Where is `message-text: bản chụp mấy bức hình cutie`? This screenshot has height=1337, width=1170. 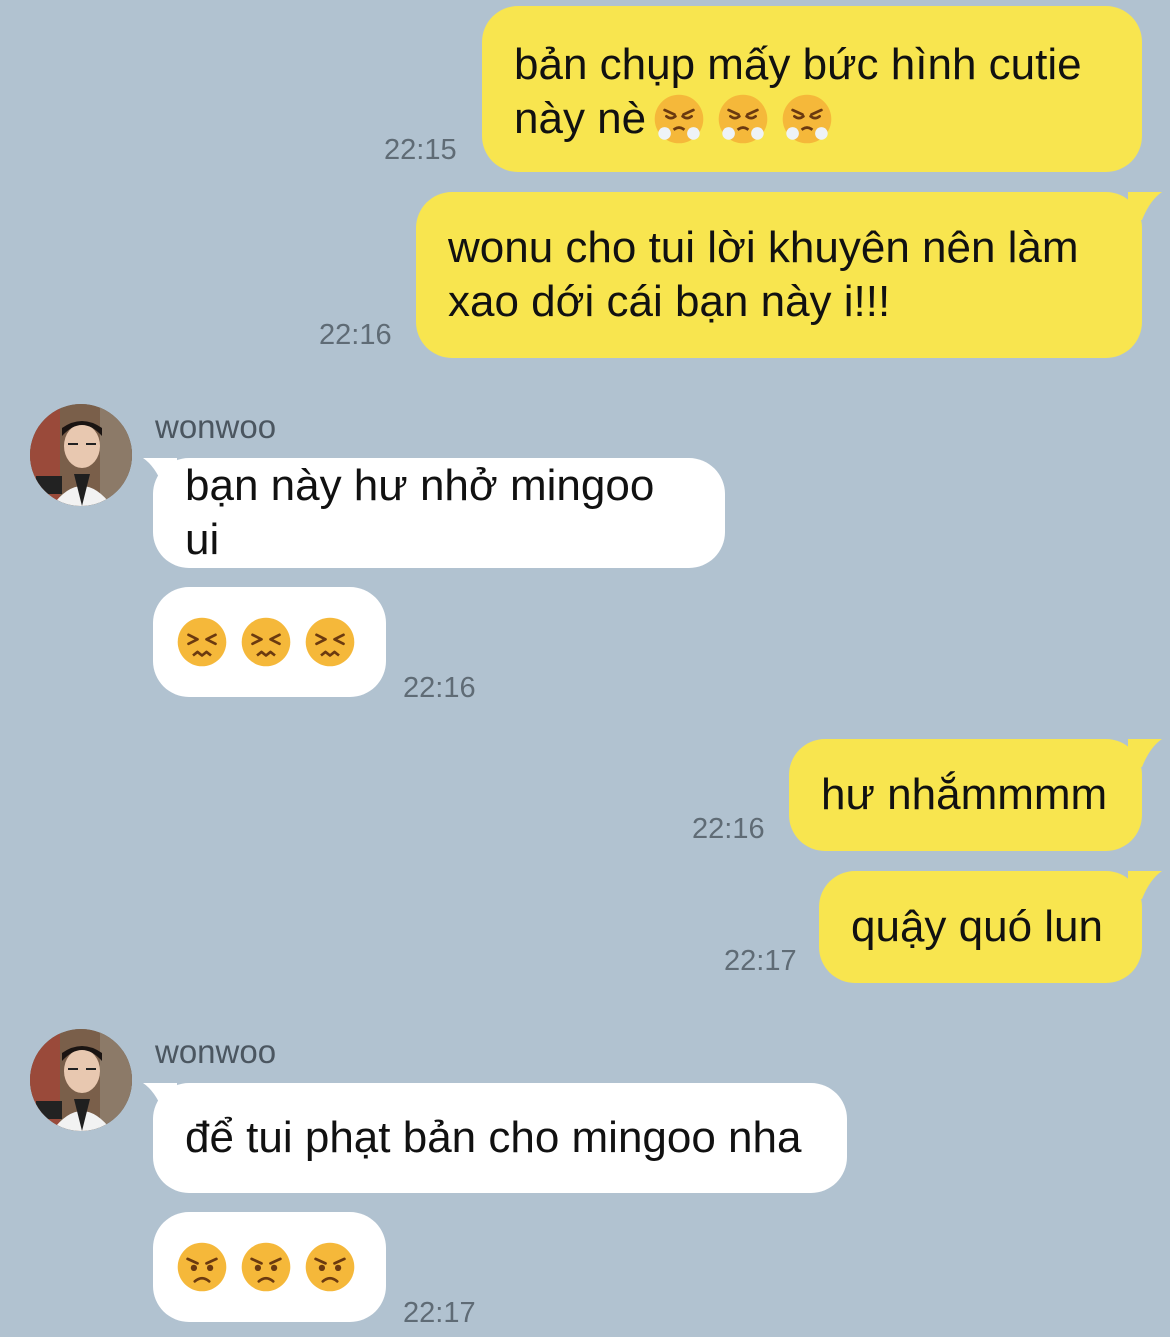
message-text: bản chụp mấy bức hình cutie is located at coordinates (798, 64).